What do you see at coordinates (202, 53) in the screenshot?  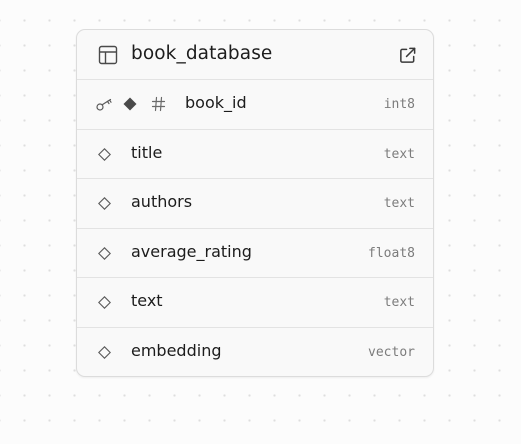 I see `table-name: book_database` at bounding box center [202, 53].